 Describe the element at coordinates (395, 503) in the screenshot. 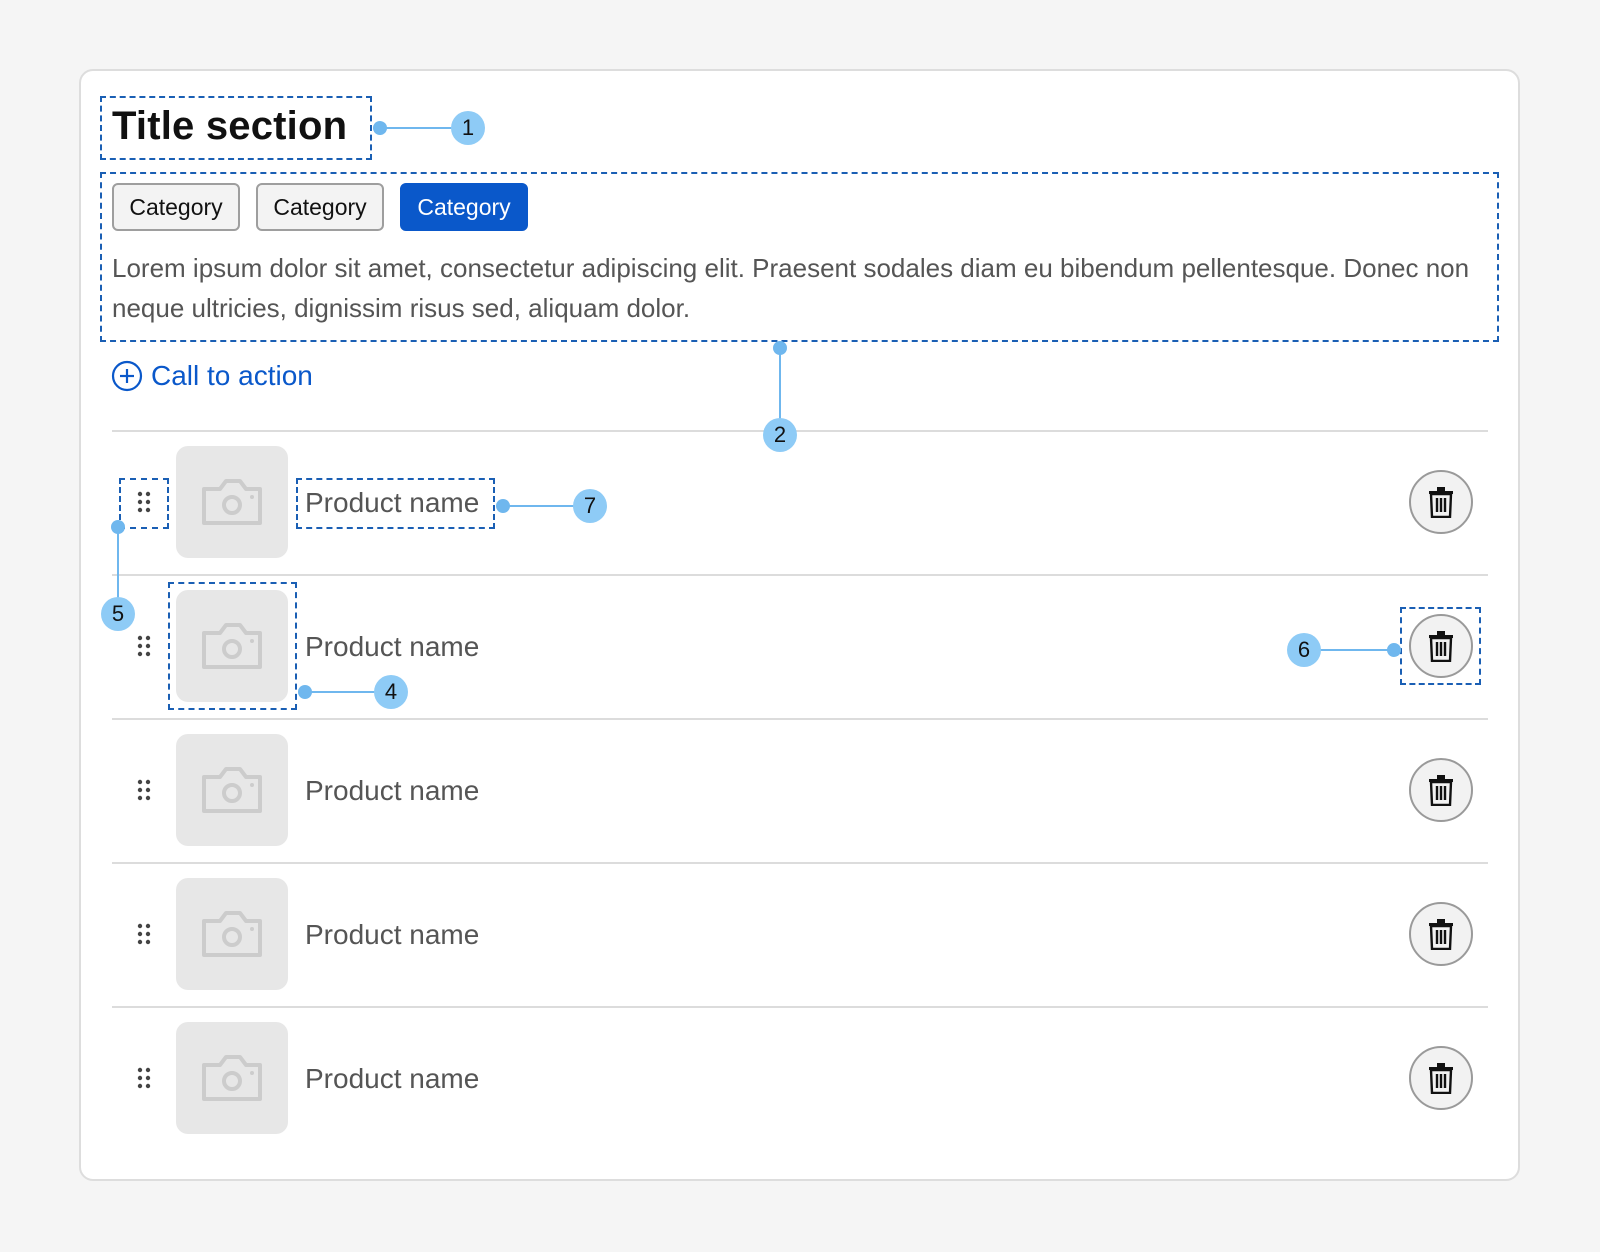

I see `annotation-box-name` at that location.